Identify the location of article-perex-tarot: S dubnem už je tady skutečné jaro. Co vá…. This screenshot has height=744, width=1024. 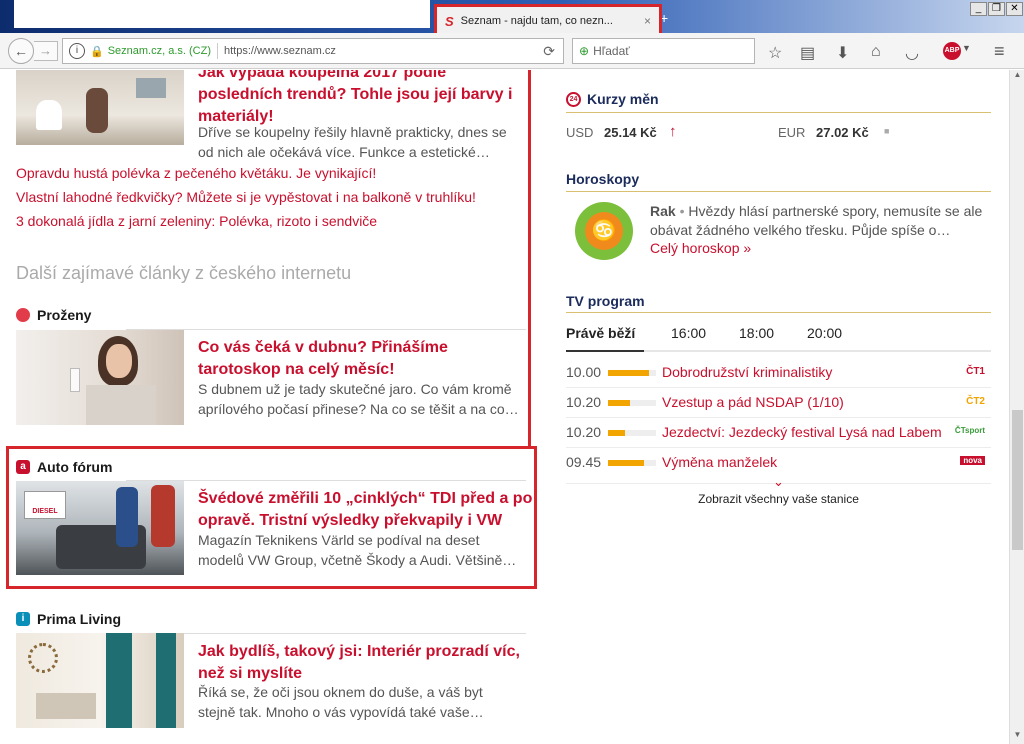
(358, 399).